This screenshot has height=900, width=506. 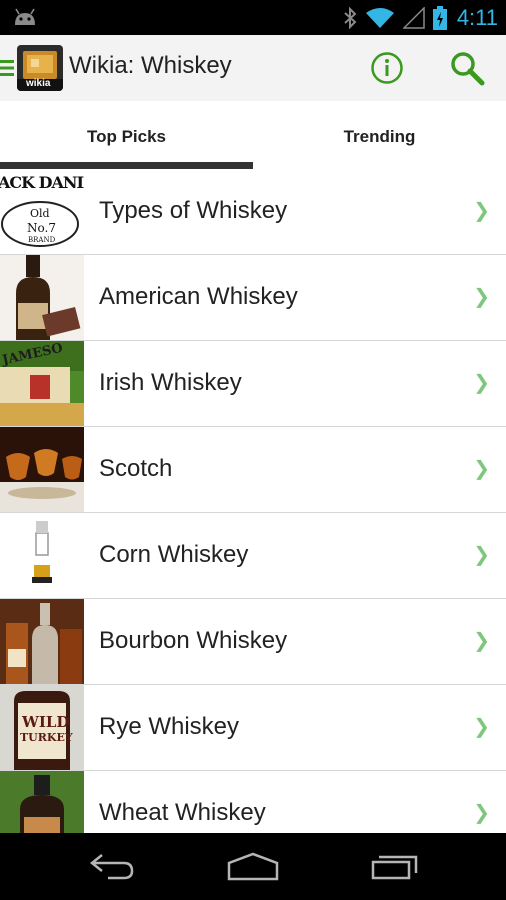 I want to click on page-title: Wikia: Whiskey, so click(x=150, y=65).